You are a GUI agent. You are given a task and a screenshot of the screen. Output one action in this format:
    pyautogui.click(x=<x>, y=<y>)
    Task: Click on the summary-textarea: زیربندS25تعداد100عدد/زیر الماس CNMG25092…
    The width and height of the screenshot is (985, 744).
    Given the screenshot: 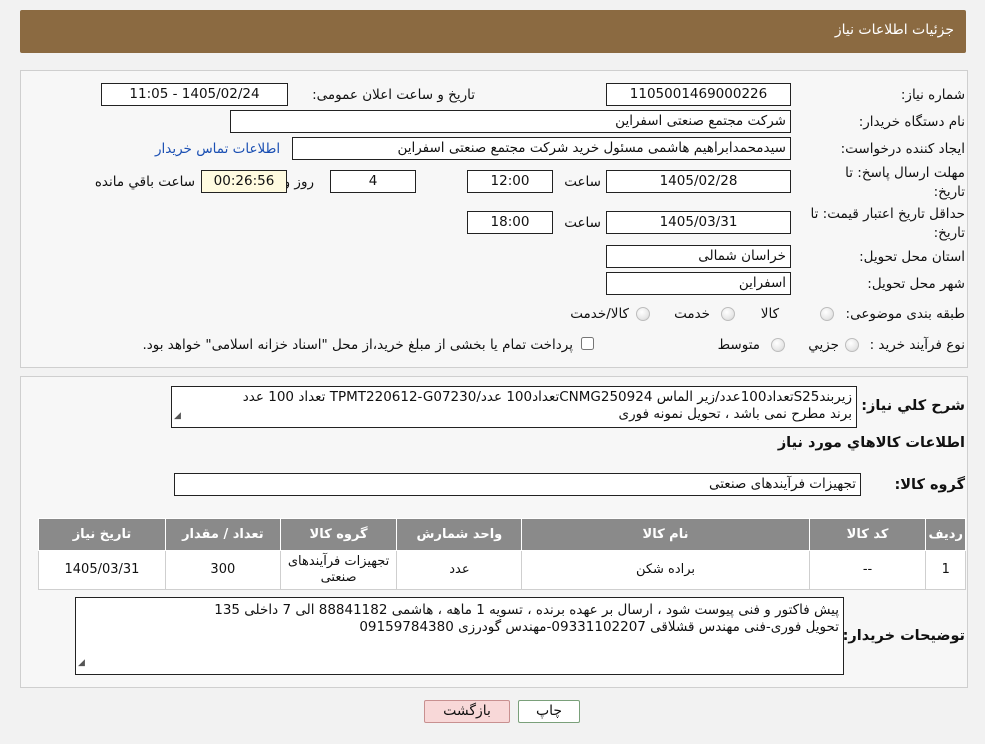 What is the action you would take?
    pyautogui.click(x=514, y=407)
    